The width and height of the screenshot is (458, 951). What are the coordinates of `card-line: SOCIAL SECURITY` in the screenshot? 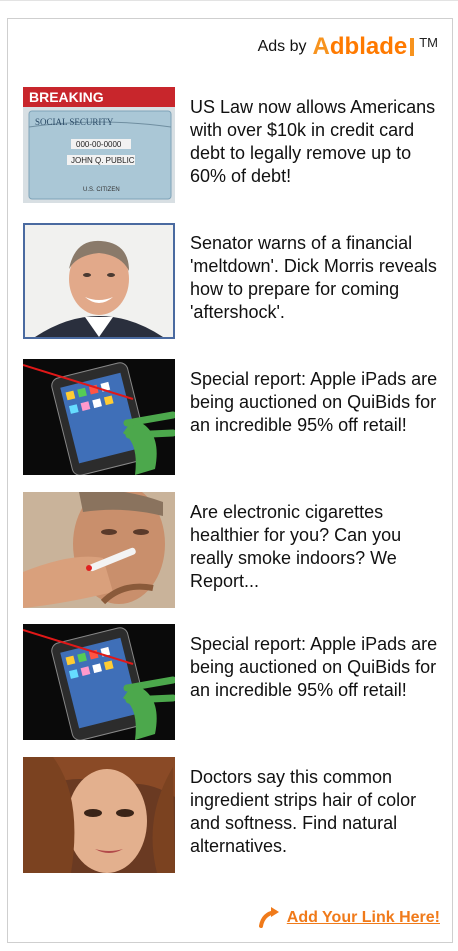 It's located at (74, 122).